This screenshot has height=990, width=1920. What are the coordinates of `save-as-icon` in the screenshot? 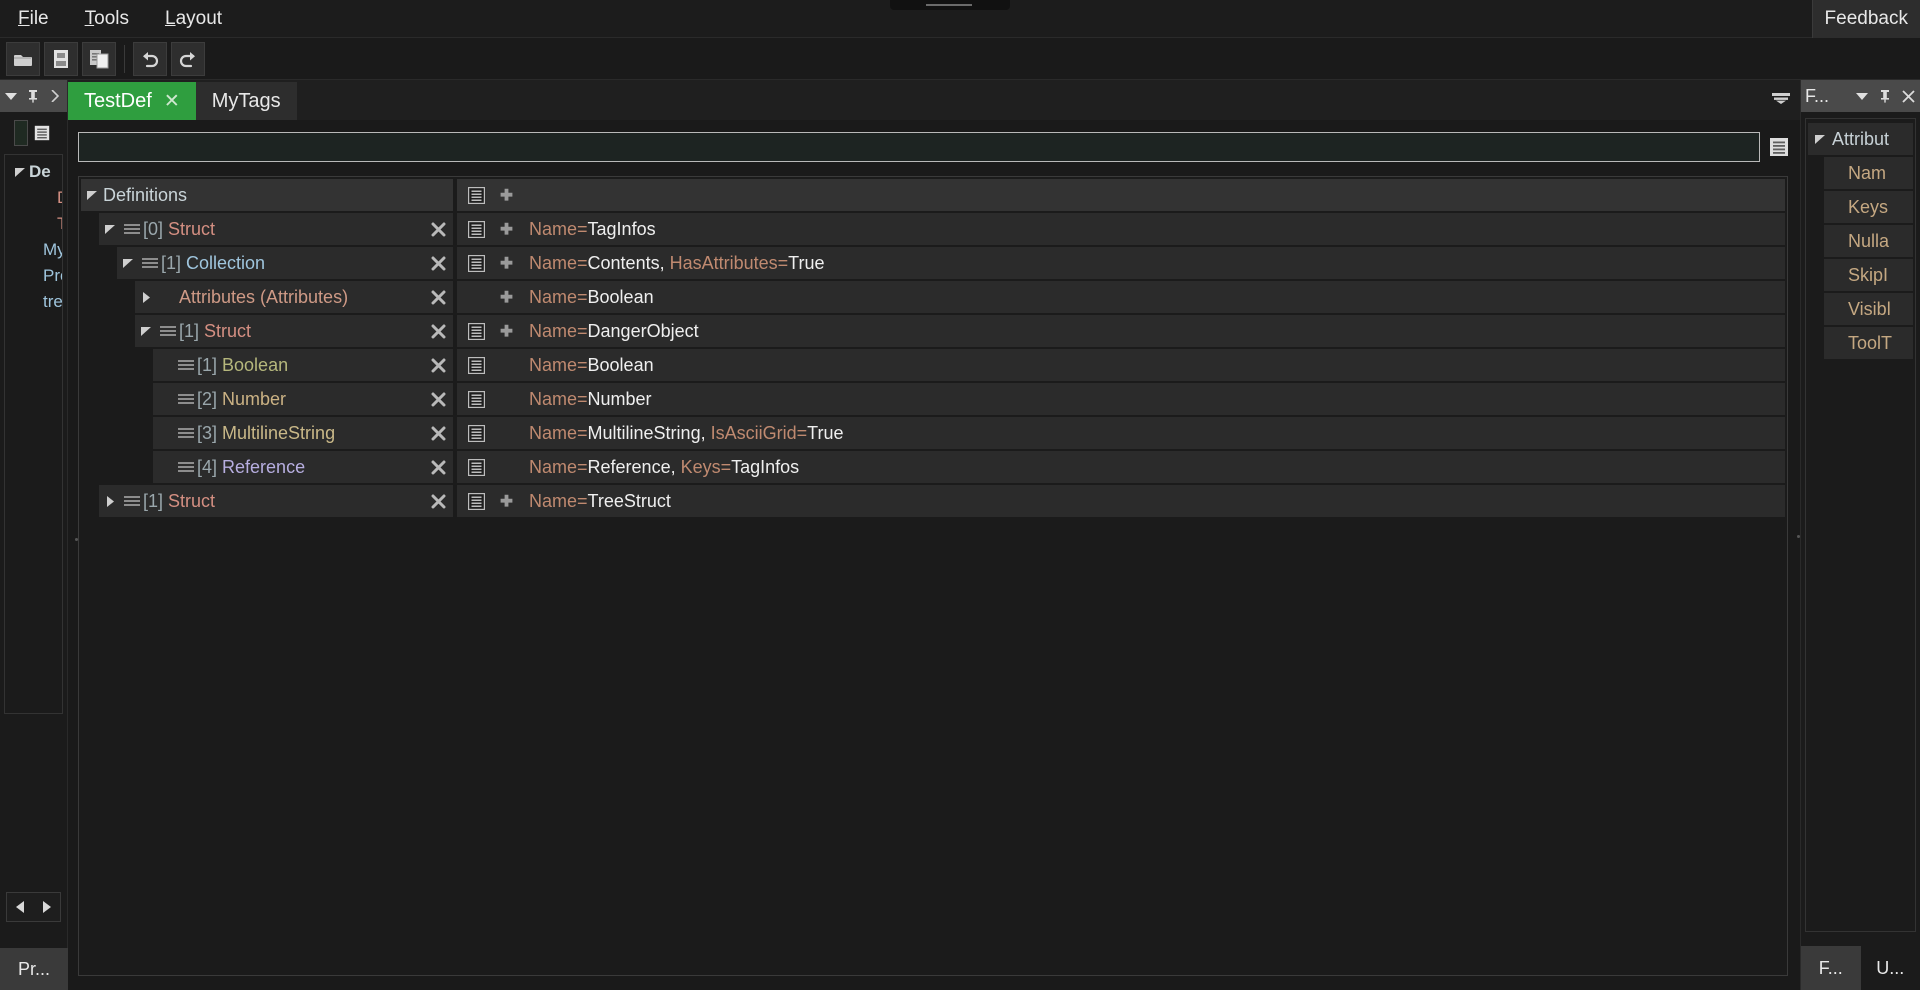 It's located at (99, 58).